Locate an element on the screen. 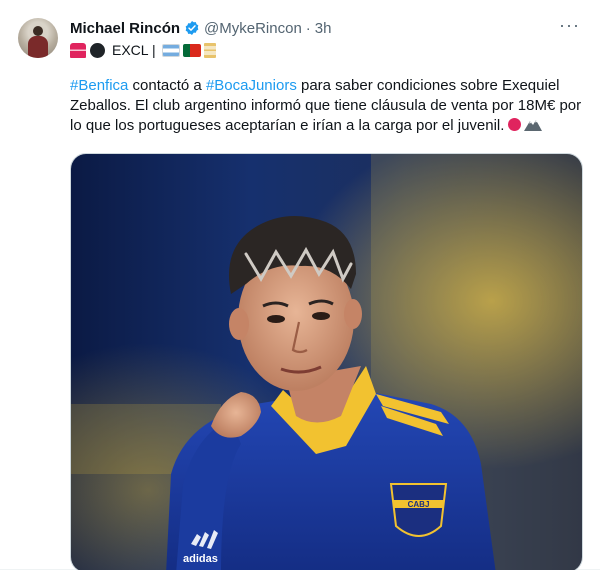 The image size is (600, 570). flag-argentina-icon is located at coordinates (170, 50).